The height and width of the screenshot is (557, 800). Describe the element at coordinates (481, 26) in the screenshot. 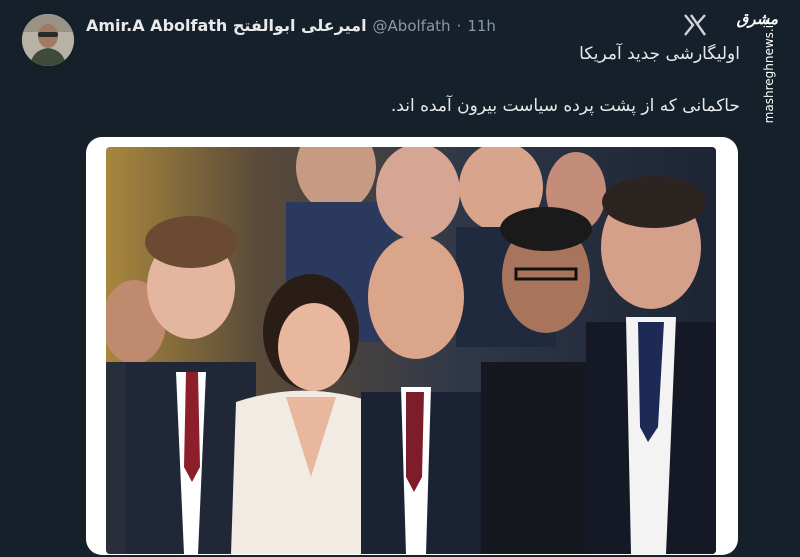

I see `timestamp: 11h` at that location.